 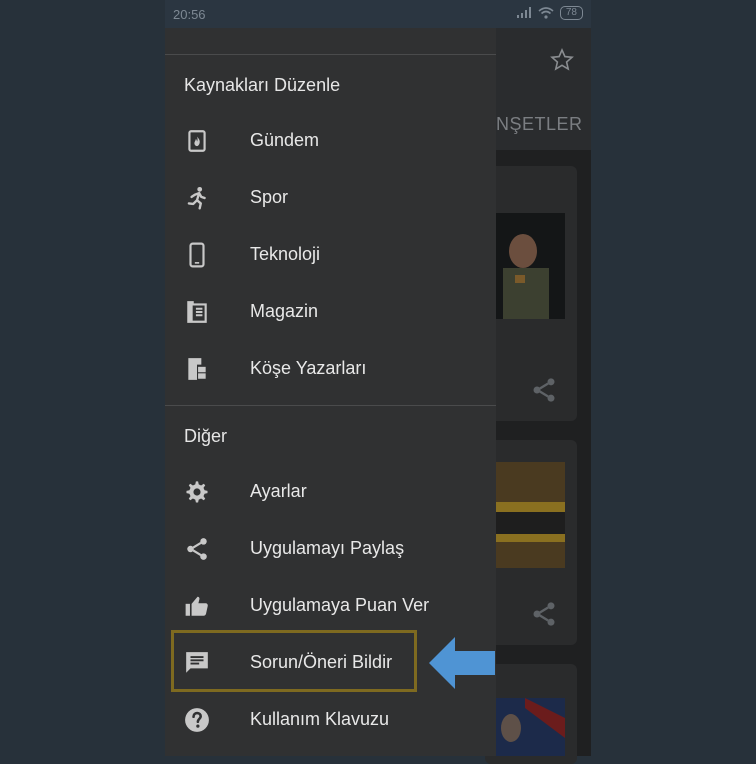 I want to click on drawer-item-label: Köşe Yazarları, so click(x=308, y=368).